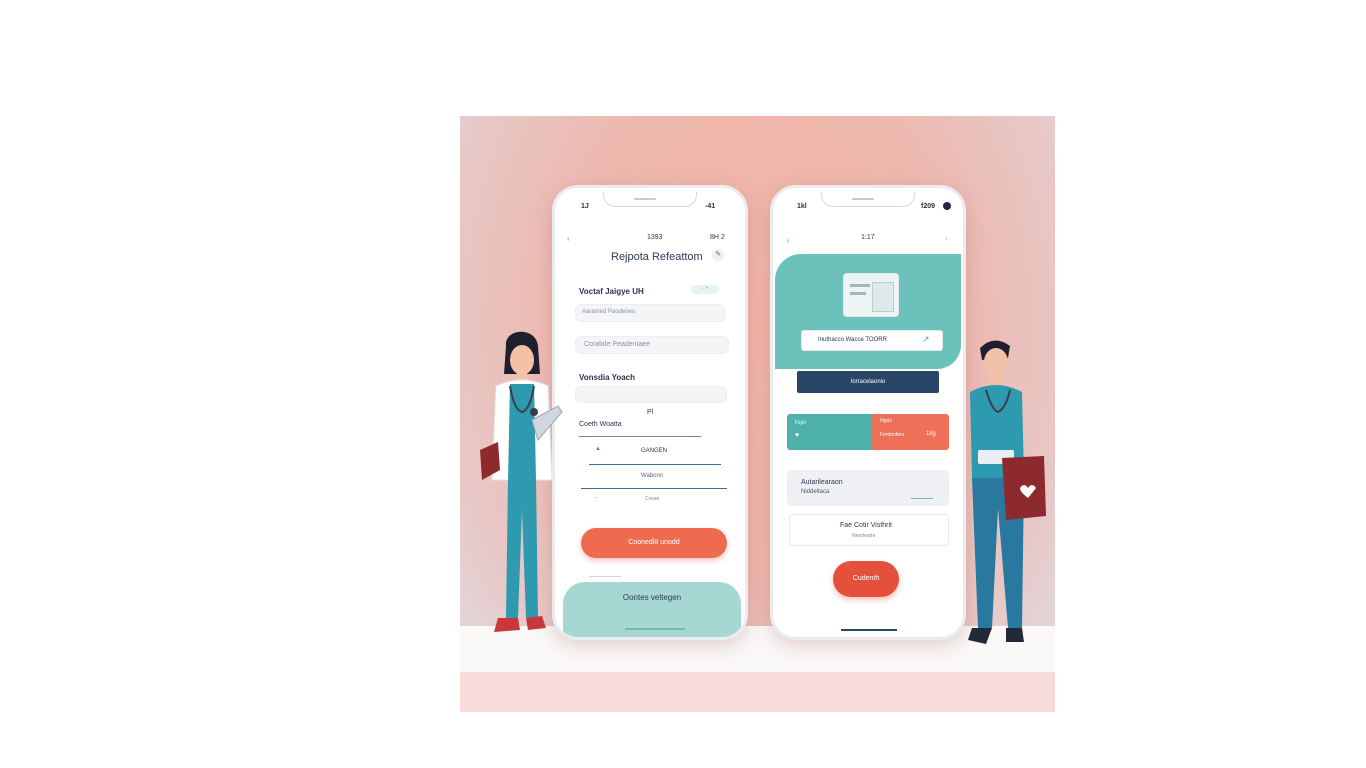  What do you see at coordinates (652, 476) in the screenshot?
I see `row2-text: Wabonn` at bounding box center [652, 476].